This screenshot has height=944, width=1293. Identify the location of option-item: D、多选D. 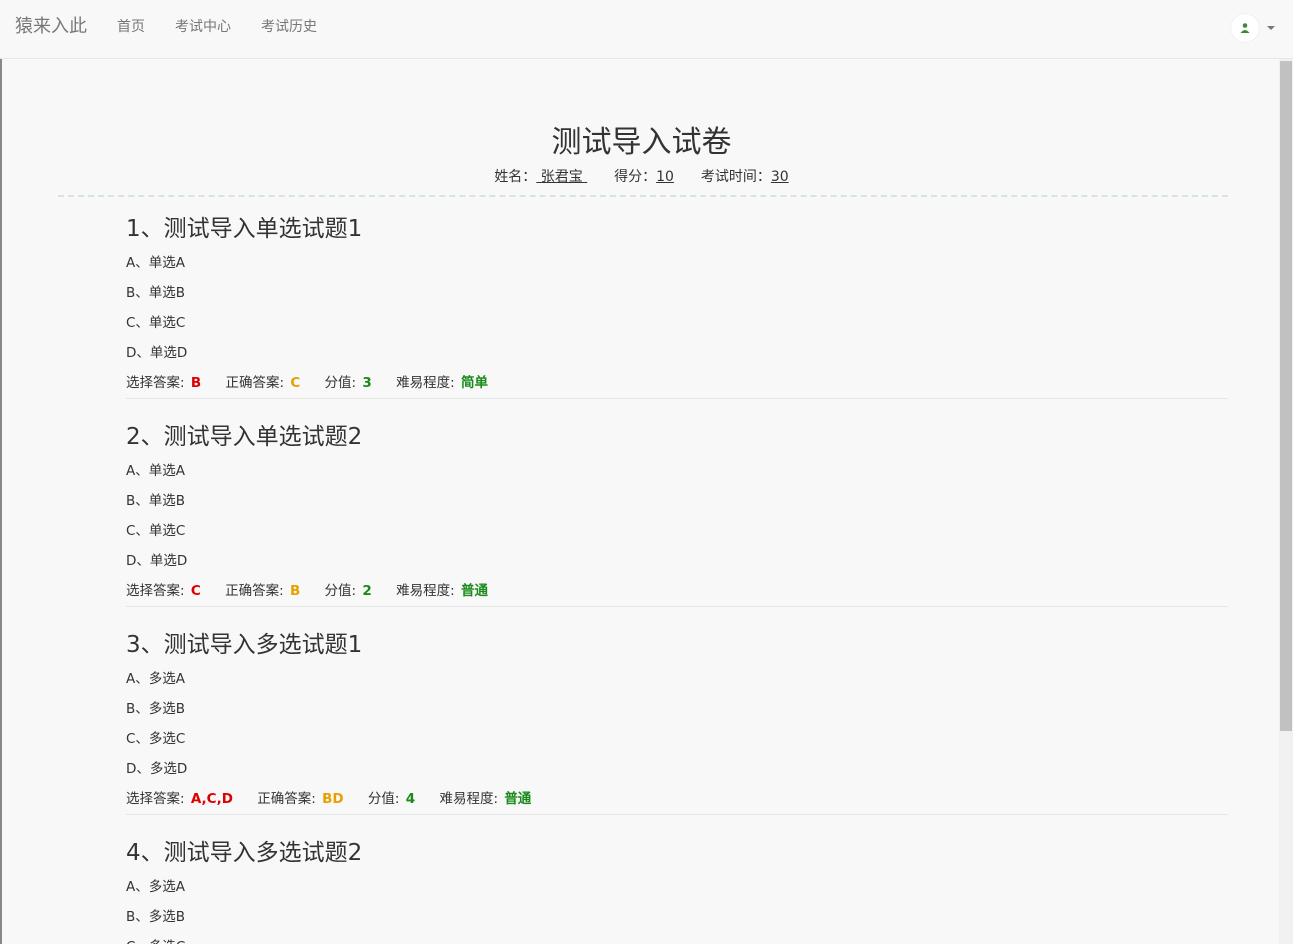
(157, 769).